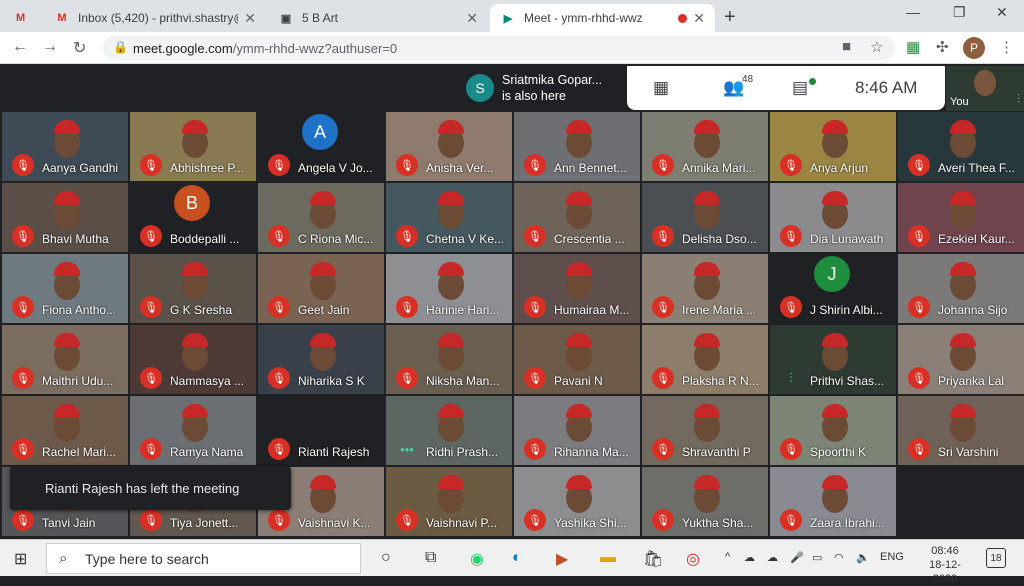 Image resolution: width=1024 pixels, height=586 pixels. I want to click on bookmark-star-icon: ☆, so click(876, 47).